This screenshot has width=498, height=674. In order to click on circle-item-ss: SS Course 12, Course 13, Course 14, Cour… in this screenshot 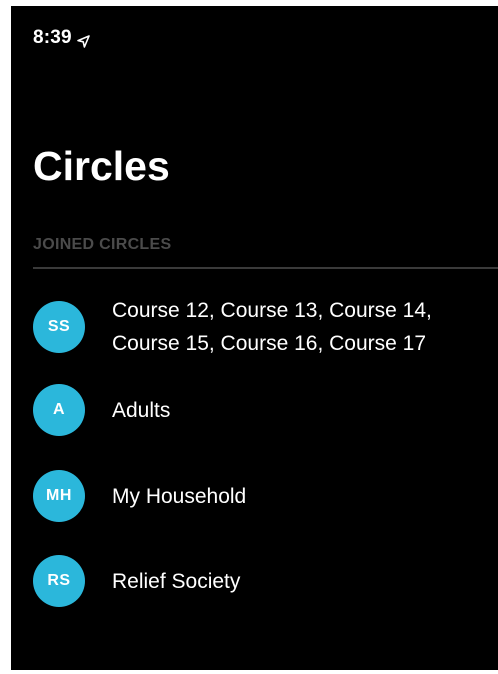, I will do `click(265, 327)`.